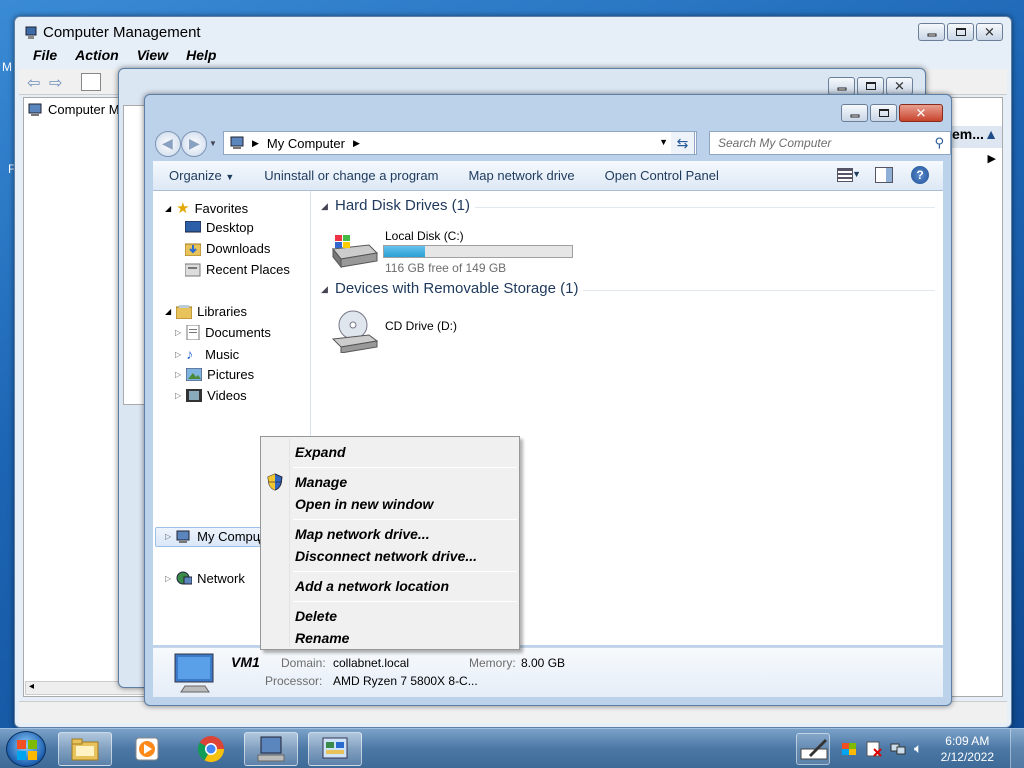  Describe the element at coordinates (662, 175) in the screenshot. I see `open-control-panel-button: Open Control Panel` at that location.